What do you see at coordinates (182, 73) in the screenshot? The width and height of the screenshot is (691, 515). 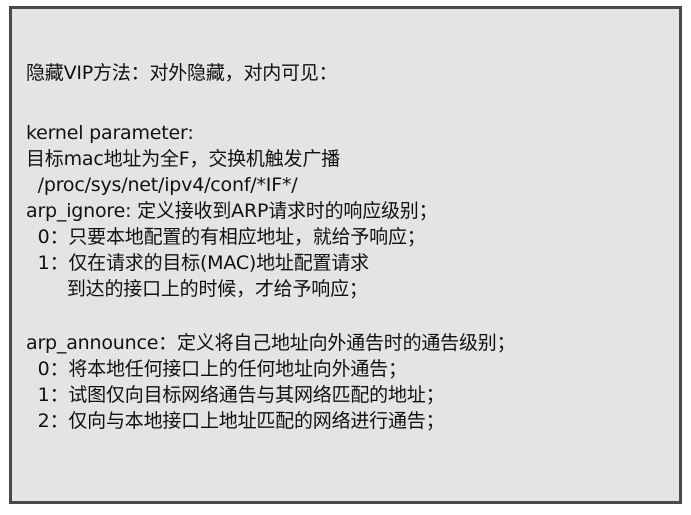 I see `note-heading: 隐藏VIP方法：对外隐藏，对内可见：` at bounding box center [182, 73].